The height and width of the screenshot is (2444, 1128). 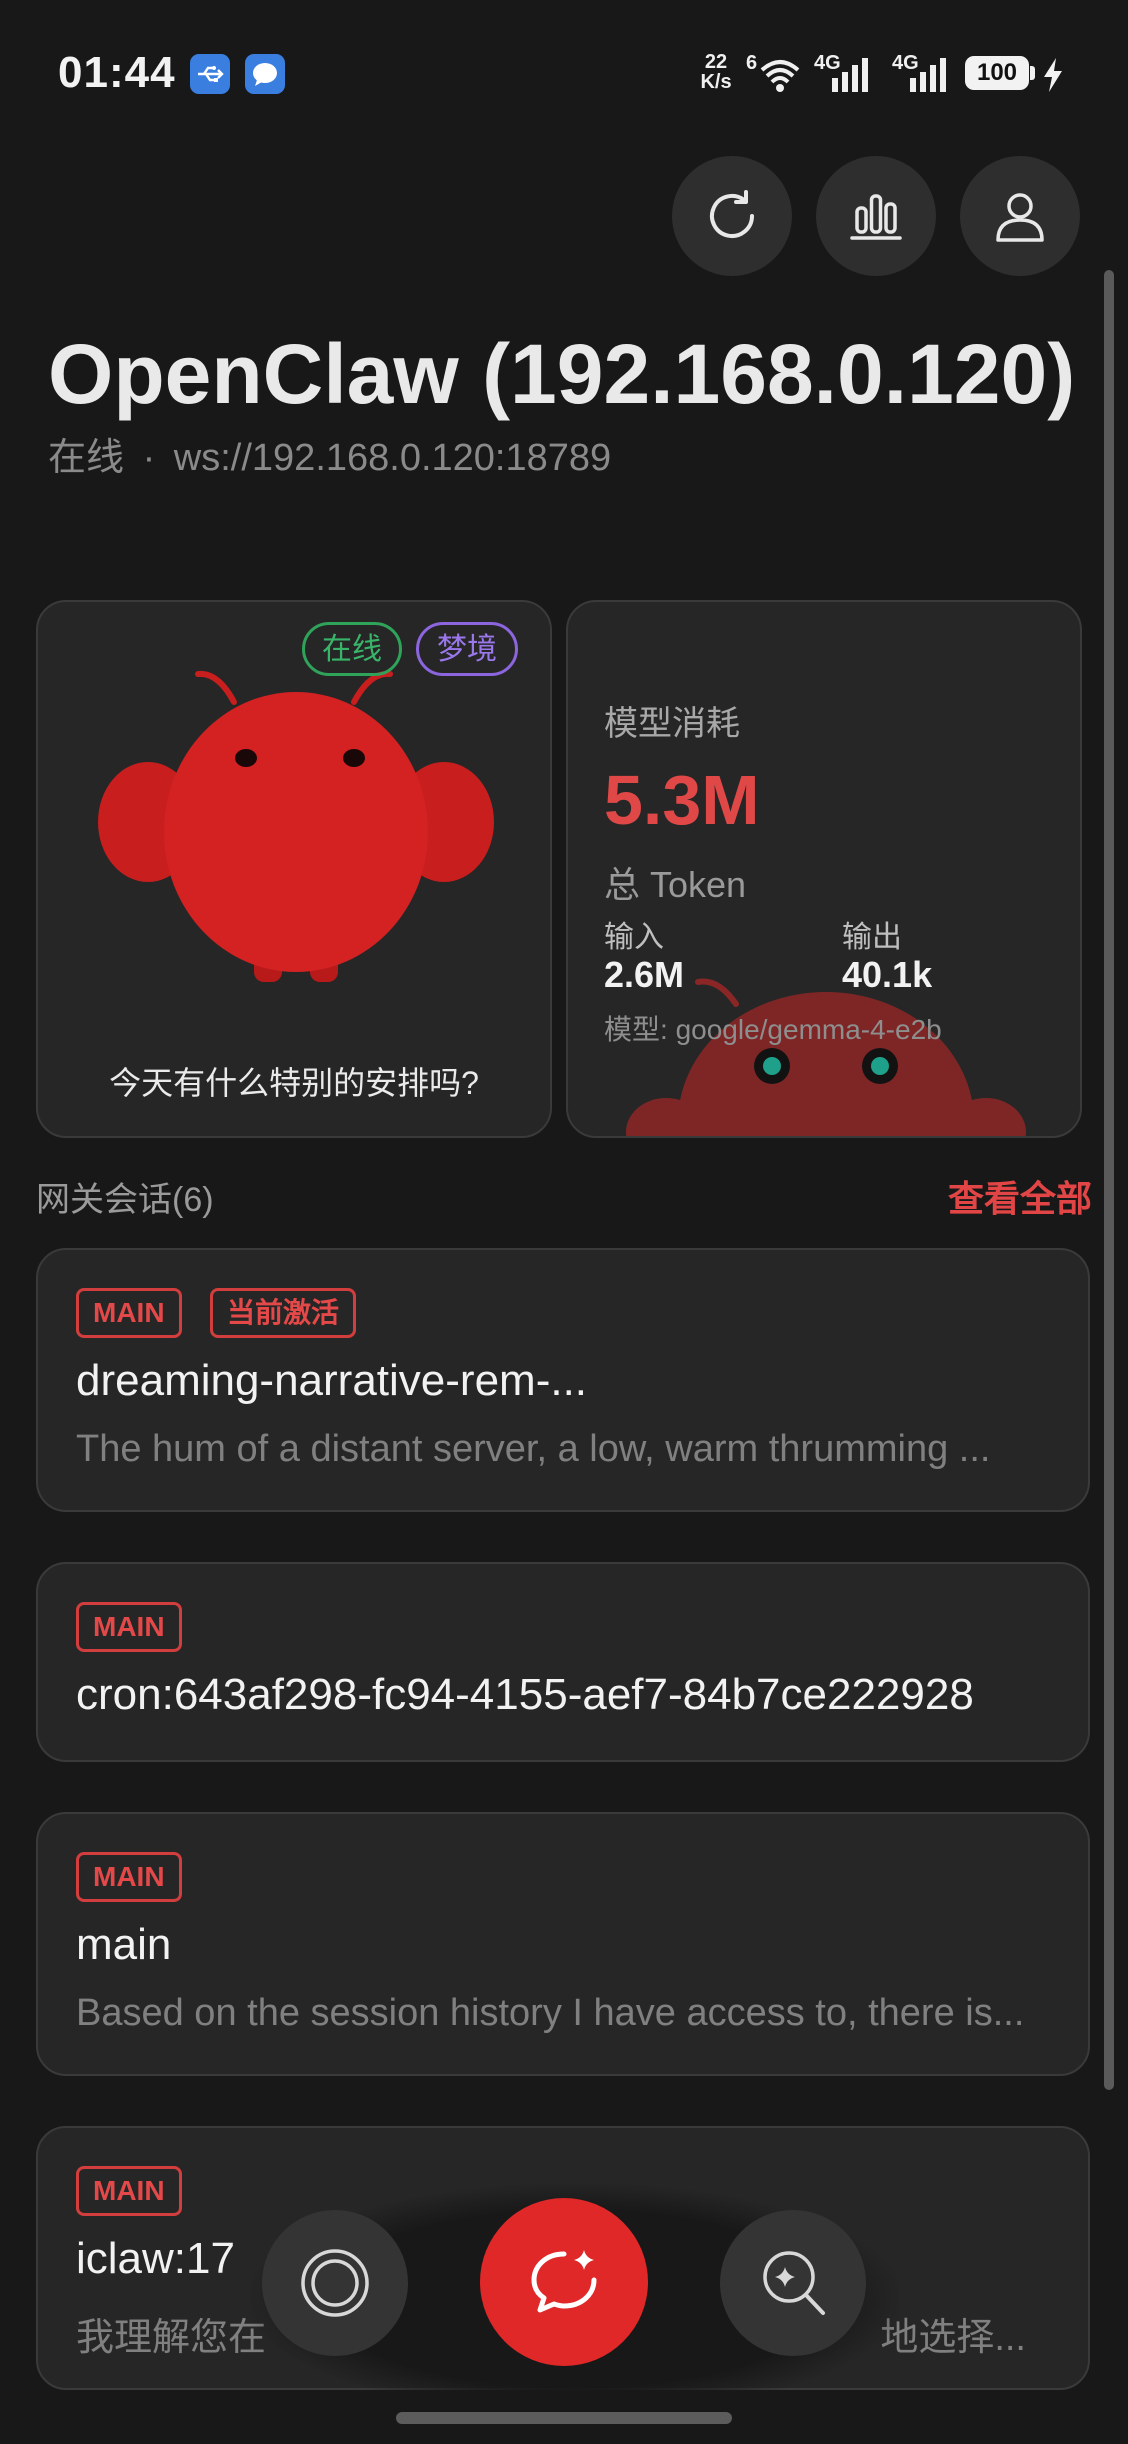 I want to click on status-badge-dream: 梦境, so click(x=467, y=649).